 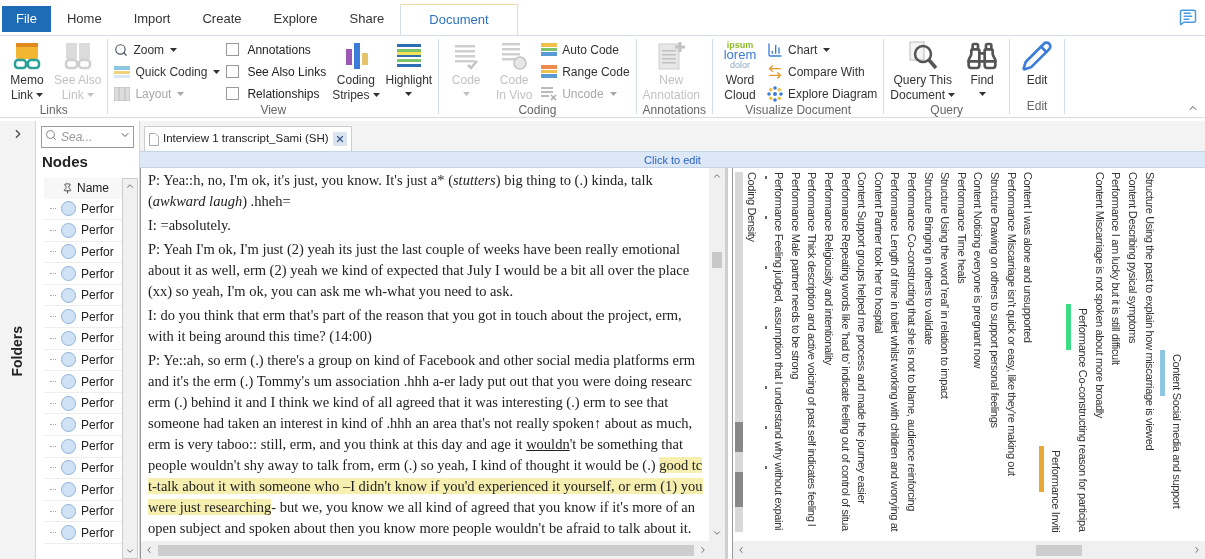 I want to click on coding-stripe-label: Content Noticing everyone is pregnant now, so click(x=978, y=354).